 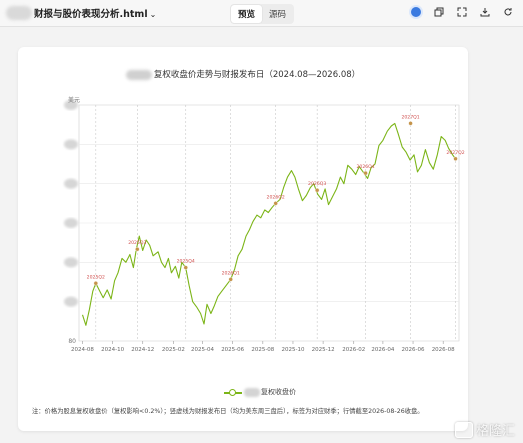 I want to click on x-tick-label: 2025-06, so click(x=232, y=350).